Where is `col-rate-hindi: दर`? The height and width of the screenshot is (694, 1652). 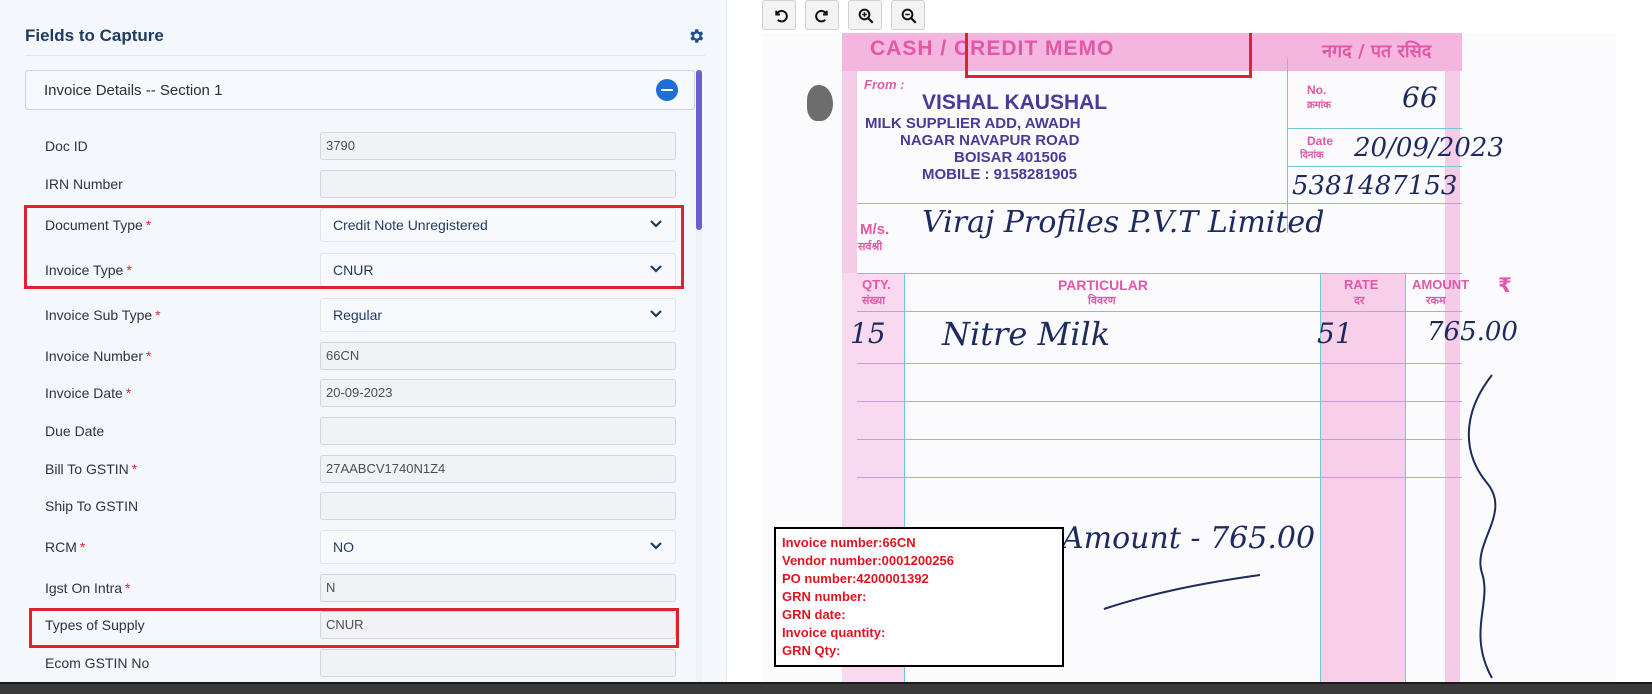
col-rate-hindi: दर is located at coordinates (1359, 300).